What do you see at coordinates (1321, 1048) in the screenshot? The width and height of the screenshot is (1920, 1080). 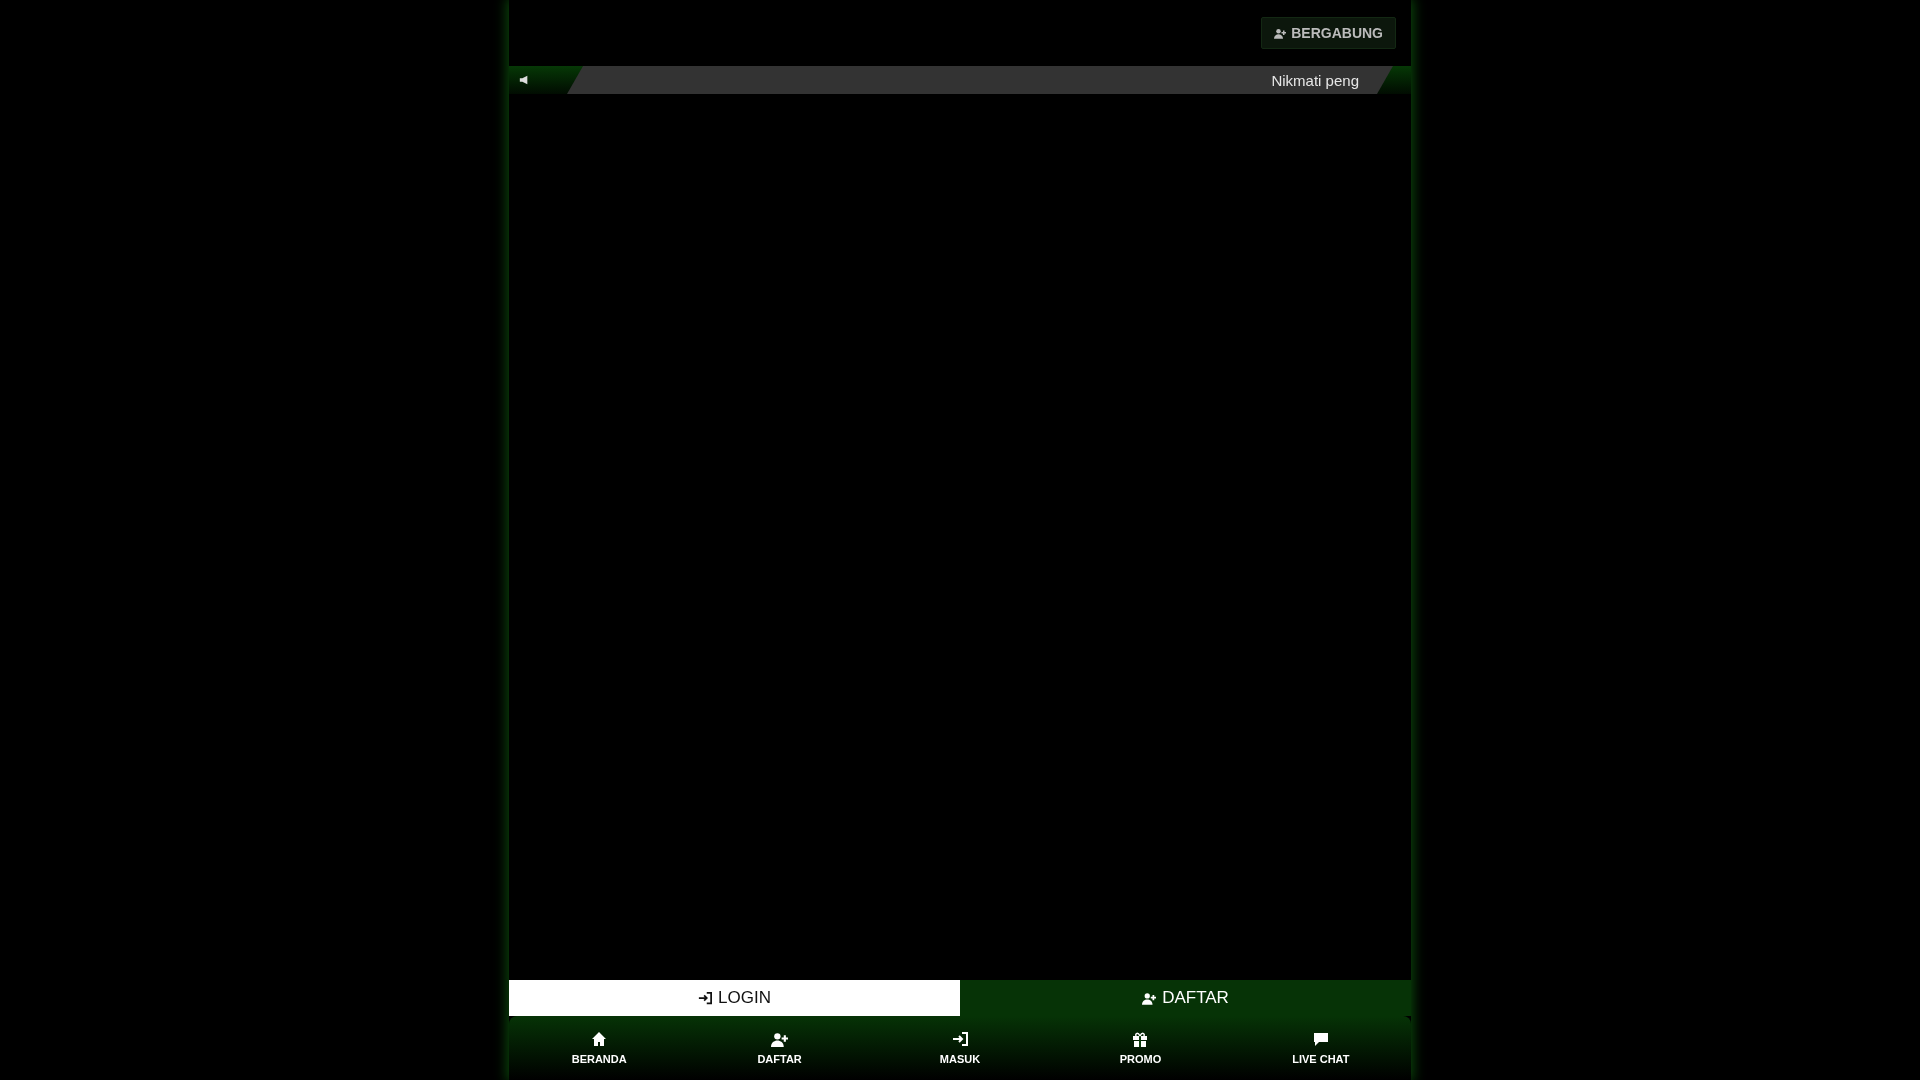 I see `nav-item: LIVE CHAT` at bounding box center [1321, 1048].